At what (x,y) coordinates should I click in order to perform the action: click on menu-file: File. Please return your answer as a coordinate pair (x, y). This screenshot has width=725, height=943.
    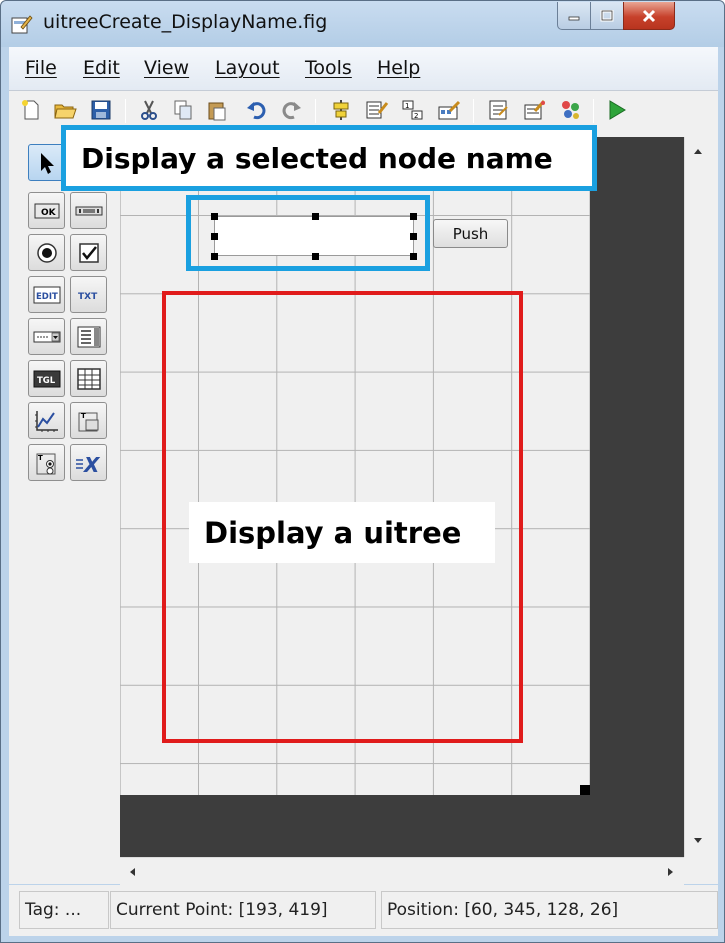
    Looking at the image, I should click on (41, 68).